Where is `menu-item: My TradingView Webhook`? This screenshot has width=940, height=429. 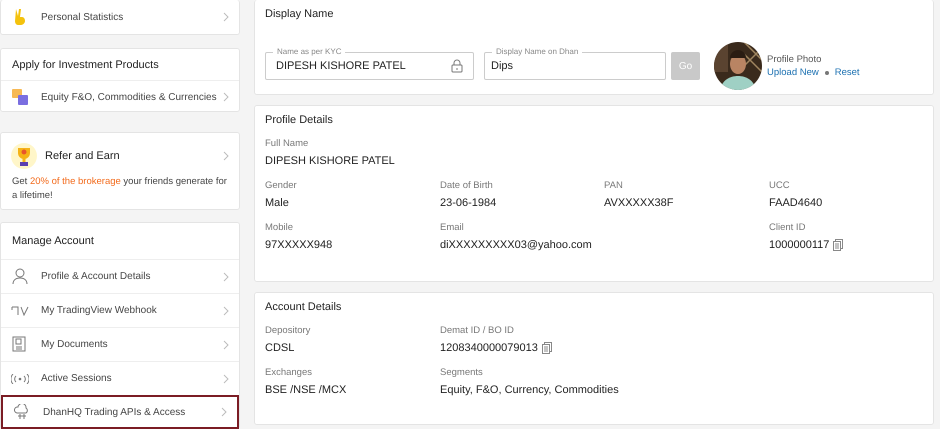 menu-item: My TradingView Webhook is located at coordinates (120, 310).